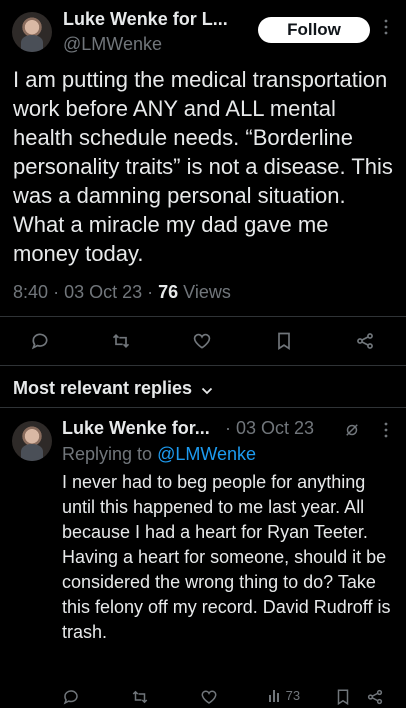  What do you see at coordinates (207, 389) in the screenshot?
I see `chevron-down-icon` at bounding box center [207, 389].